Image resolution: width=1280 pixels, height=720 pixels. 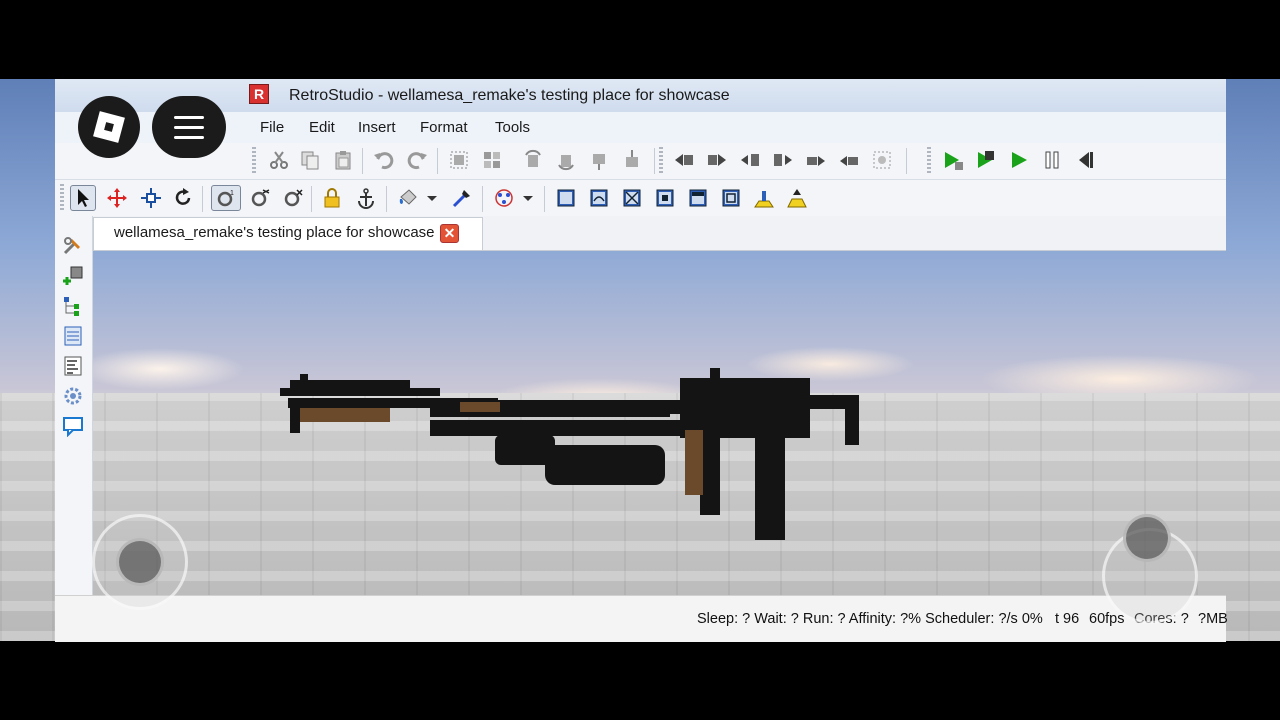 I want to click on pause-icon, so click(x=1052, y=160).